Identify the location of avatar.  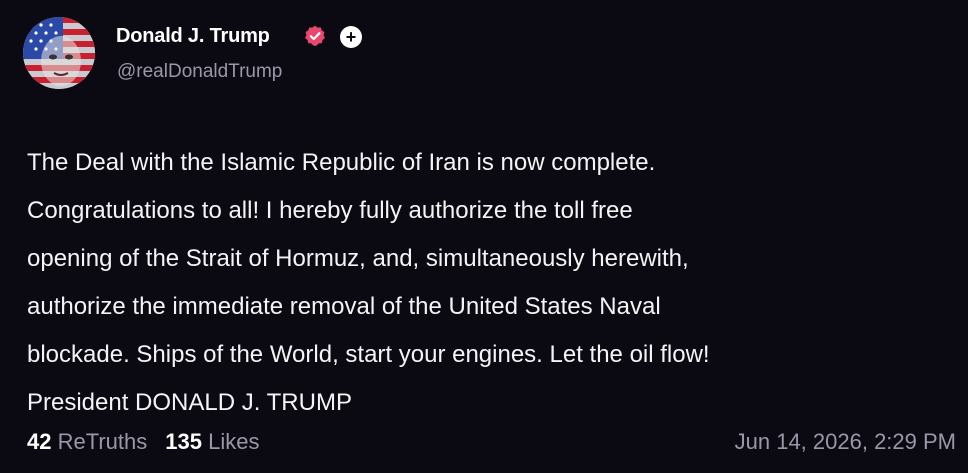
(59, 53).